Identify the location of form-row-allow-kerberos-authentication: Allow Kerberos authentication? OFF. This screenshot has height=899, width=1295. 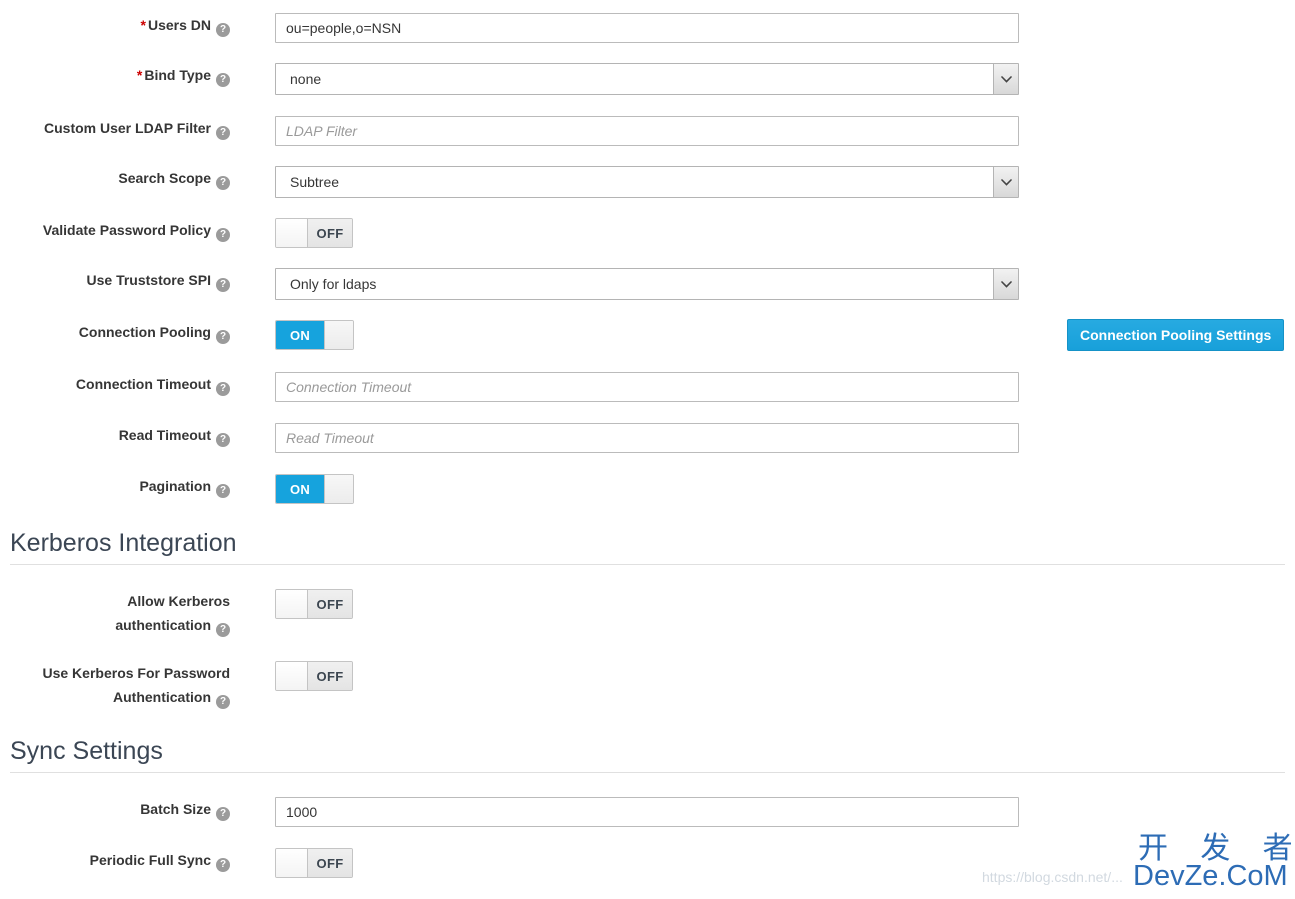
(647, 613).